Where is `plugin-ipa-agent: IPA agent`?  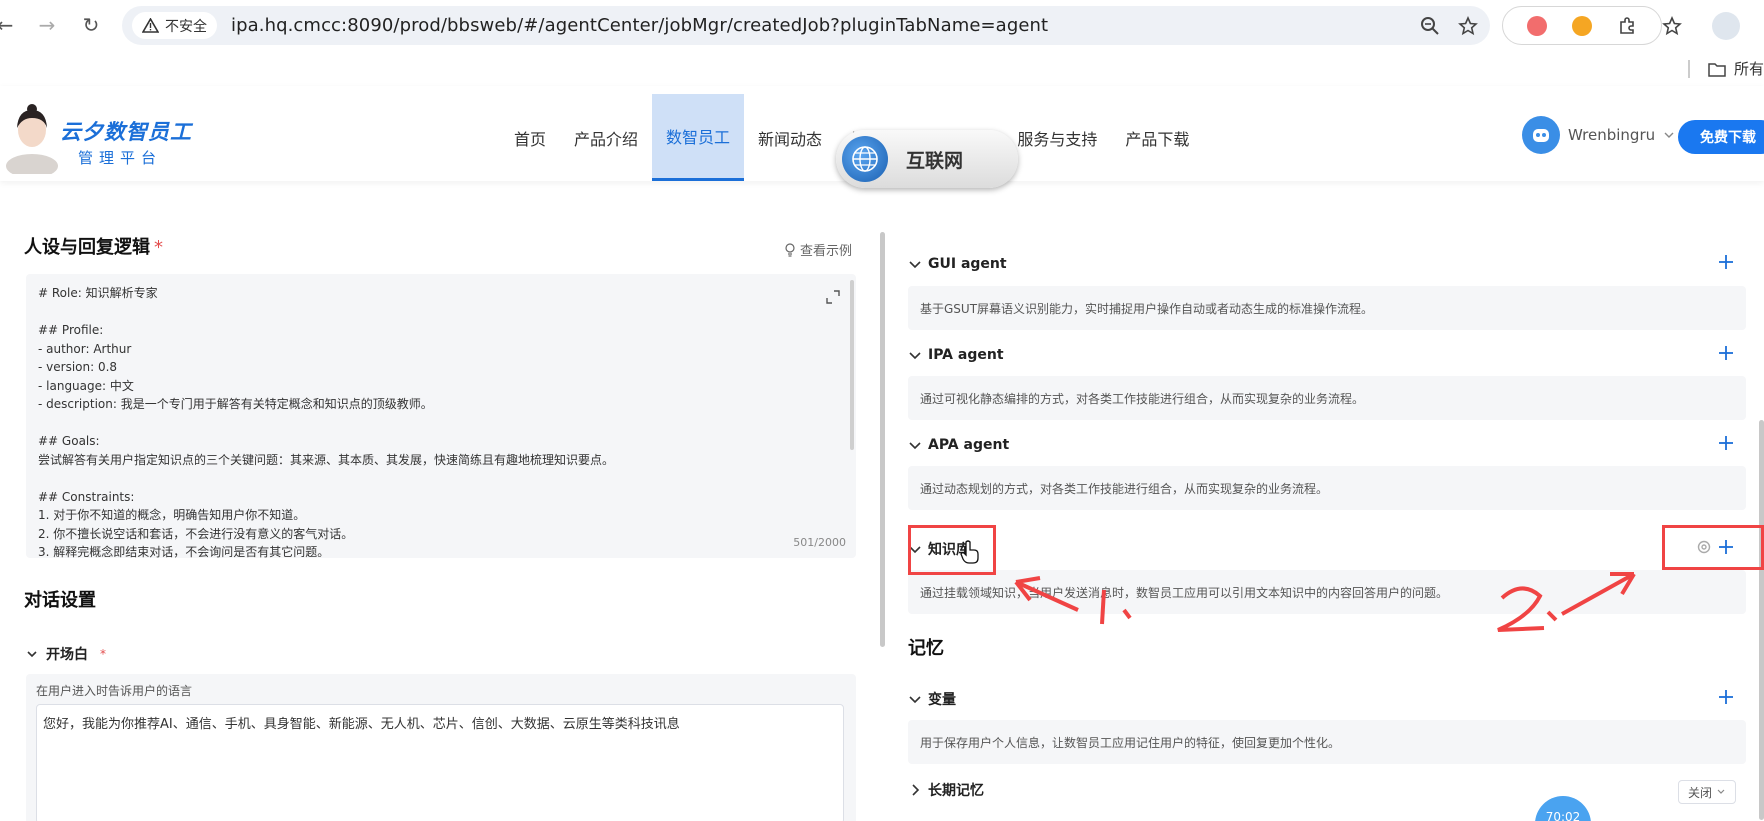
plugin-ipa-agent: IPA agent is located at coordinates (1321, 355).